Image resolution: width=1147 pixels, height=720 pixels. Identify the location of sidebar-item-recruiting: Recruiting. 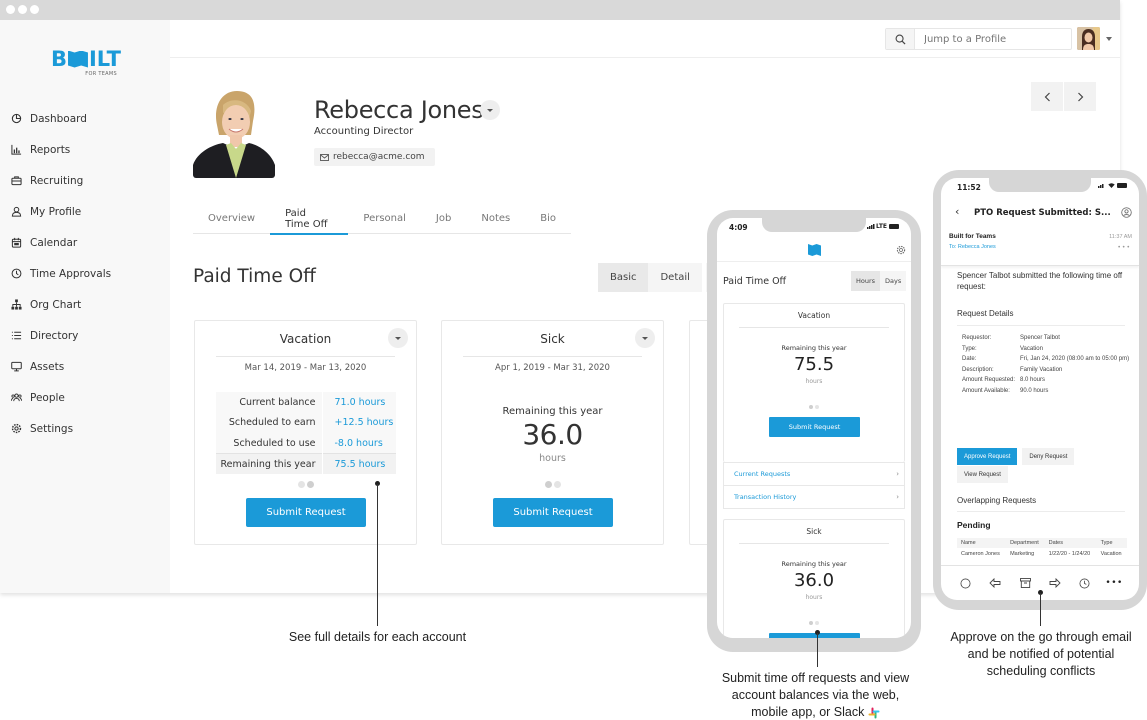
(85, 180).